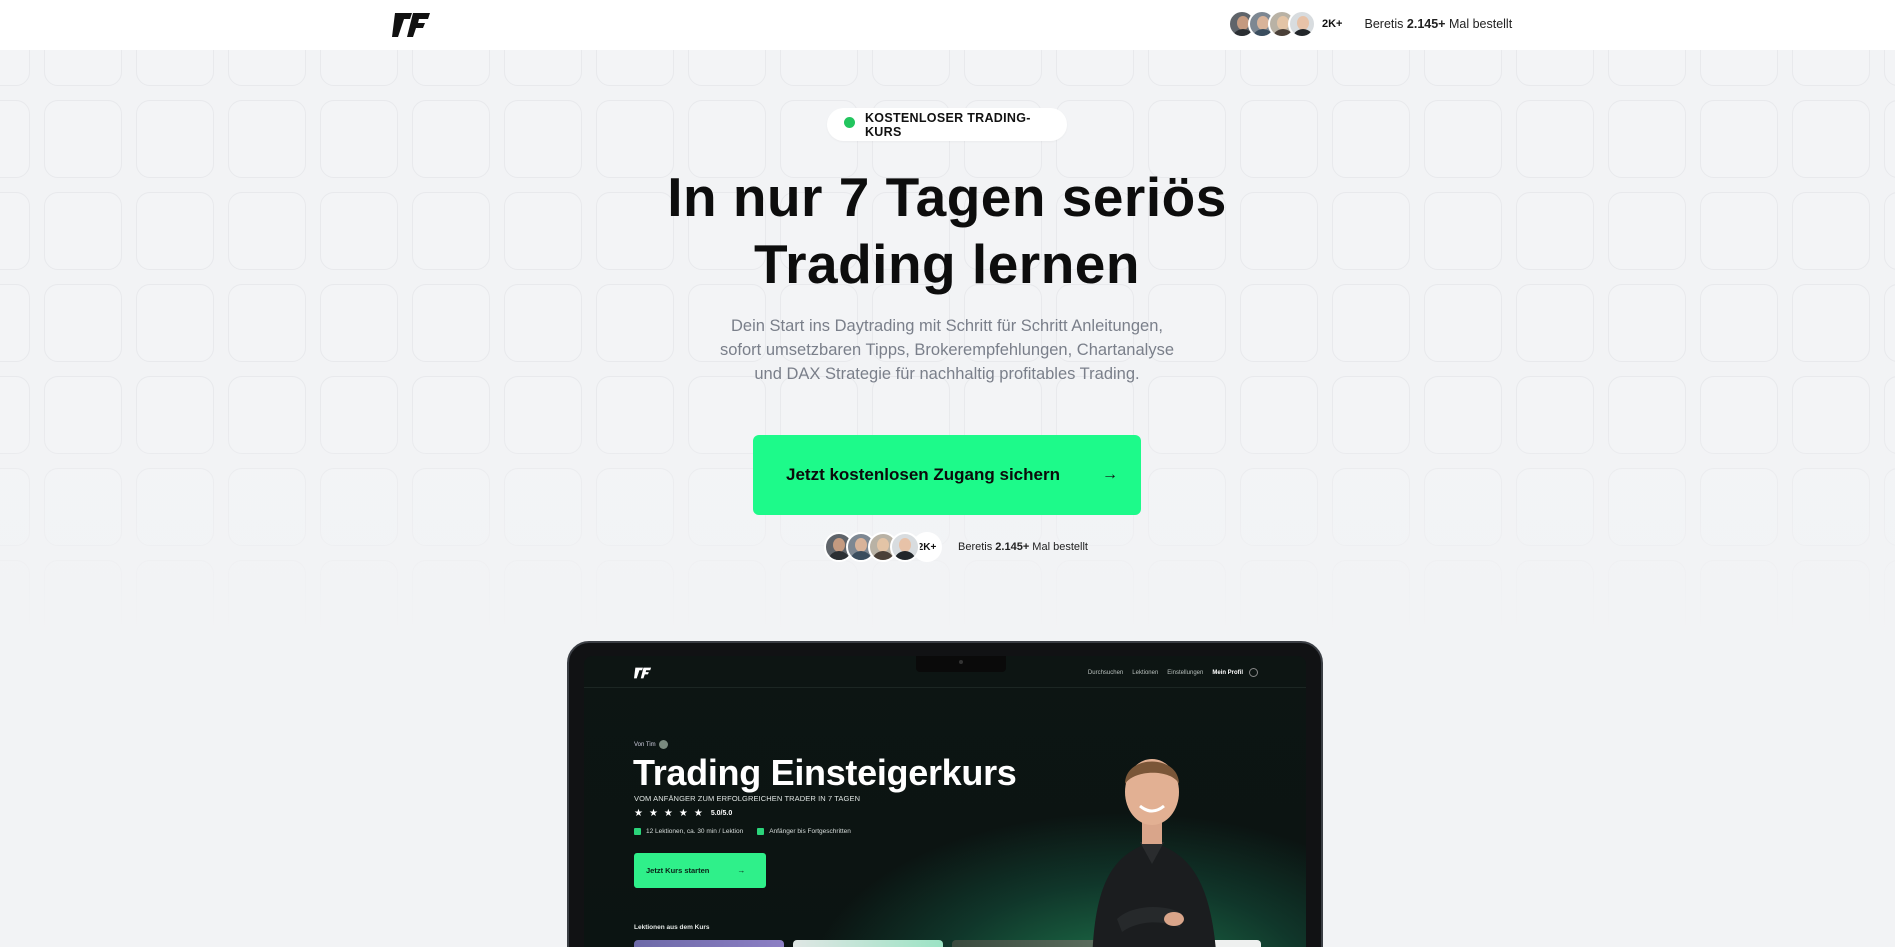 This screenshot has width=1895, height=947. Describe the element at coordinates (825, 772) in the screenshot. I see `preview-course-title: Trading Einsteigerkurs` at that location.